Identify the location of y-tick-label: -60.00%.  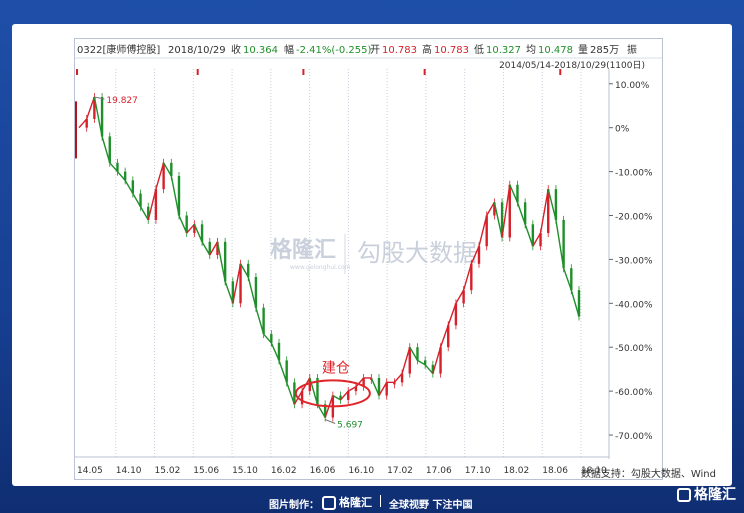
(634, 393).